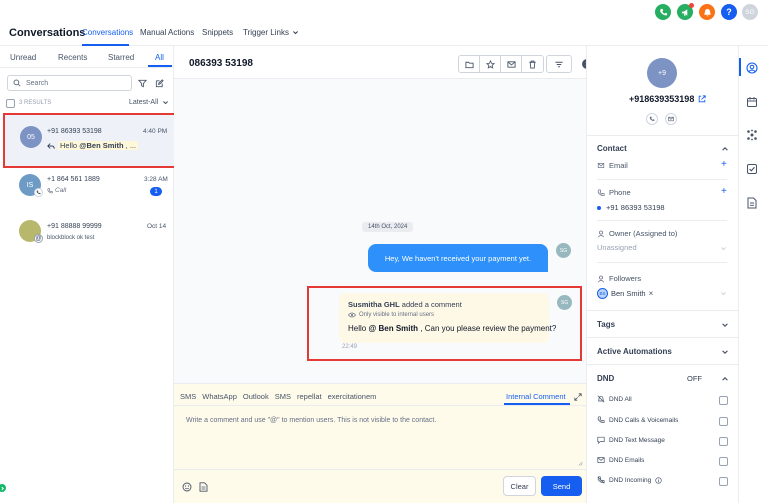  I want to click on automations-divider, so click(663, 364).